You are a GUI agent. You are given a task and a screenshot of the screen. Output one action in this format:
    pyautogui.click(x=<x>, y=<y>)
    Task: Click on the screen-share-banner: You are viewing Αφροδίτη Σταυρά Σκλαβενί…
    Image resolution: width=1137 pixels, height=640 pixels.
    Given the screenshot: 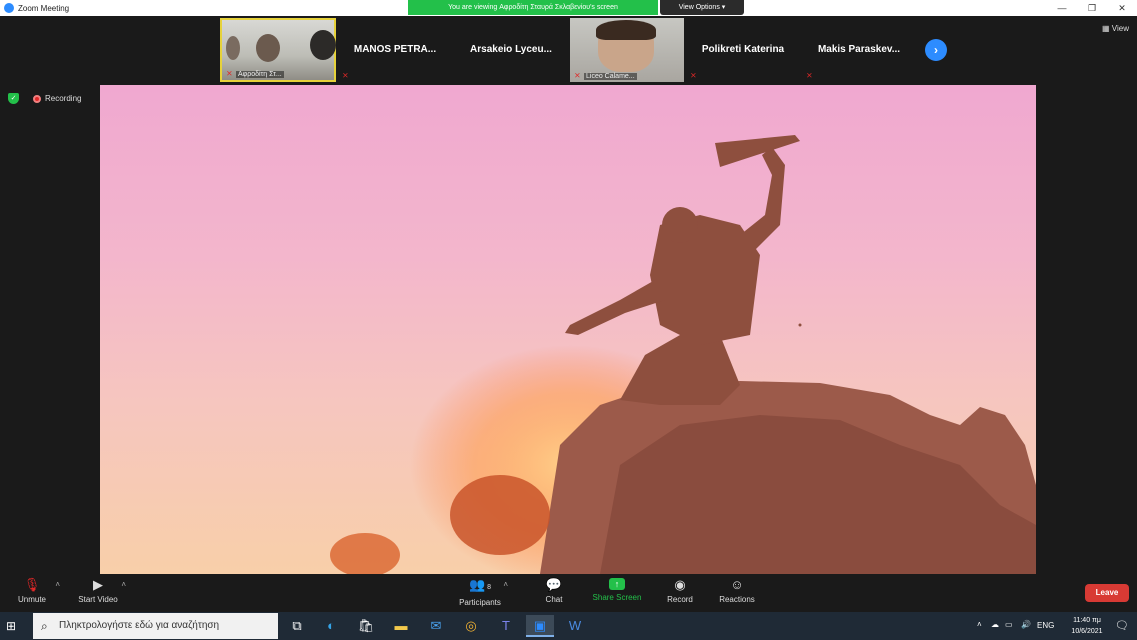 What is the action you would take?
    pyautogui.click(x=533, y=7)
    